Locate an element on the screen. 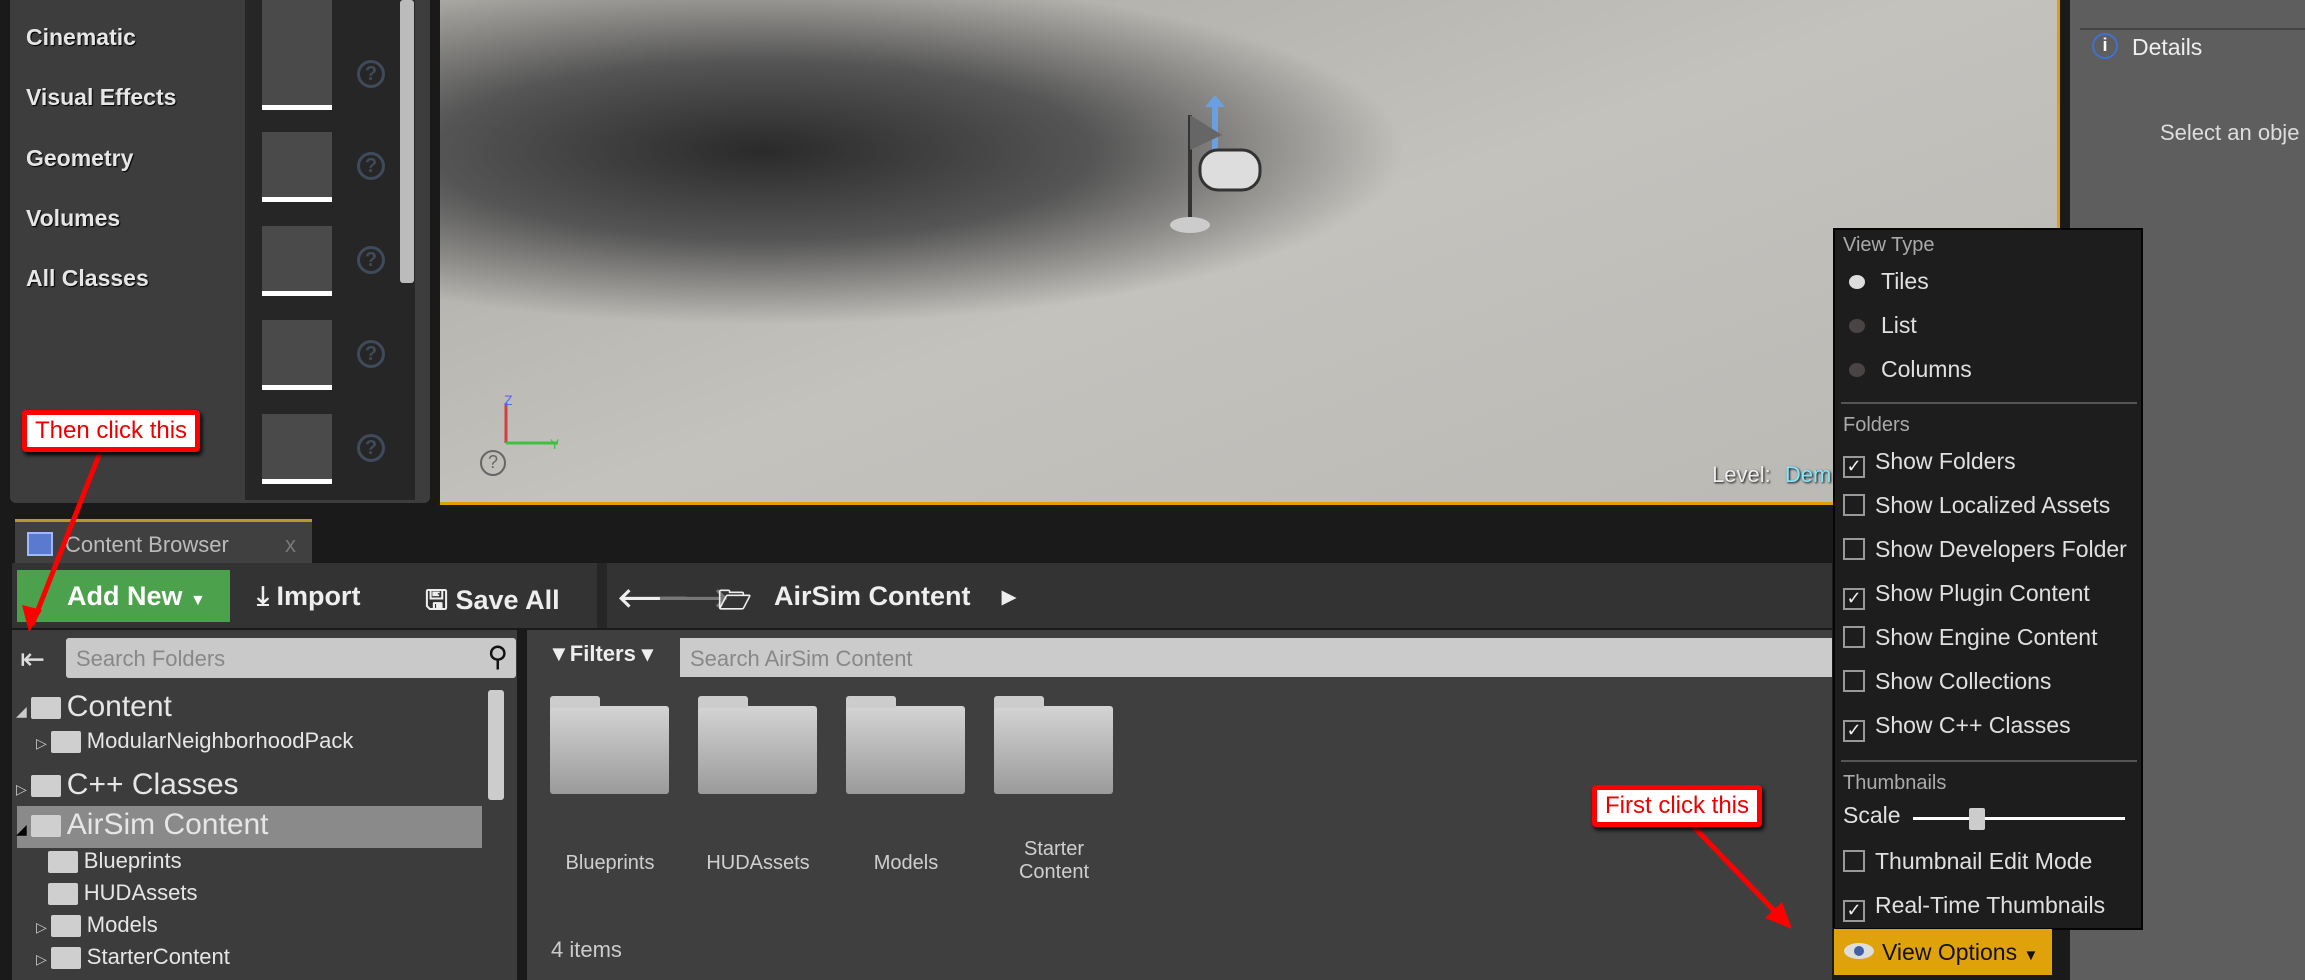  slider-handle is located at coordinates (1976, 819).